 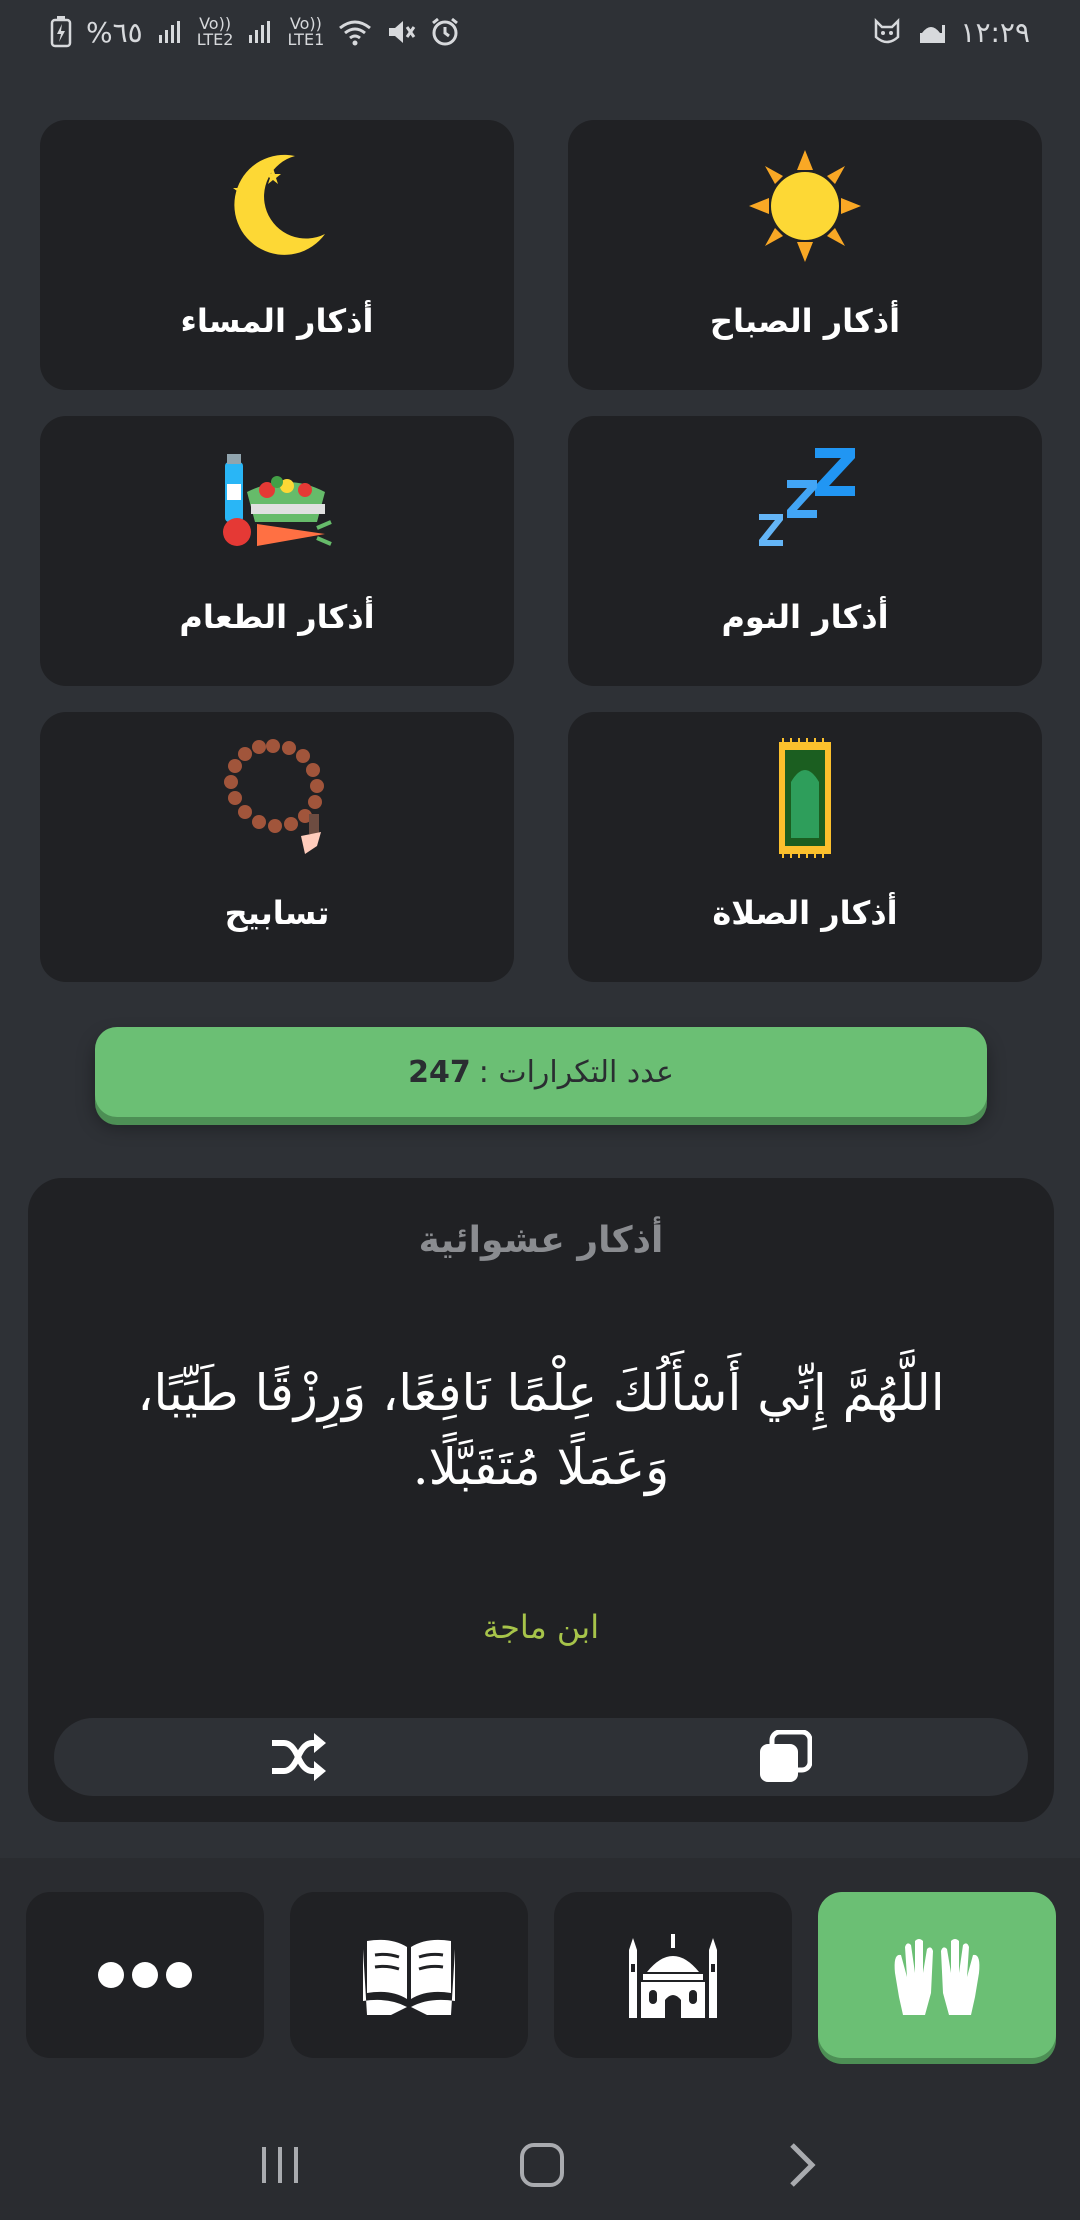 I want to click on sim1-indicator: Vo)) LTE1, so click(x=306, y=31).